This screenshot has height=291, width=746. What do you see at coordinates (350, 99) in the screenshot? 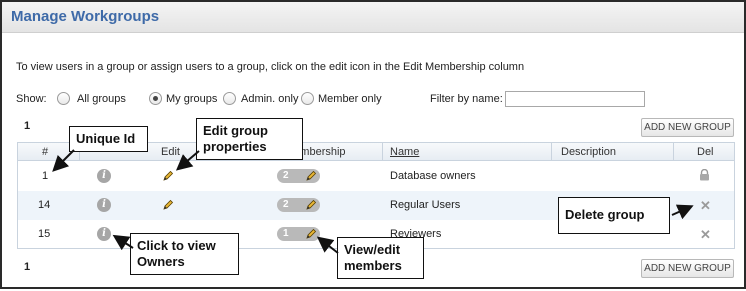
I see `radio-member-only-label: Member only` at bounding box center [350, 99].